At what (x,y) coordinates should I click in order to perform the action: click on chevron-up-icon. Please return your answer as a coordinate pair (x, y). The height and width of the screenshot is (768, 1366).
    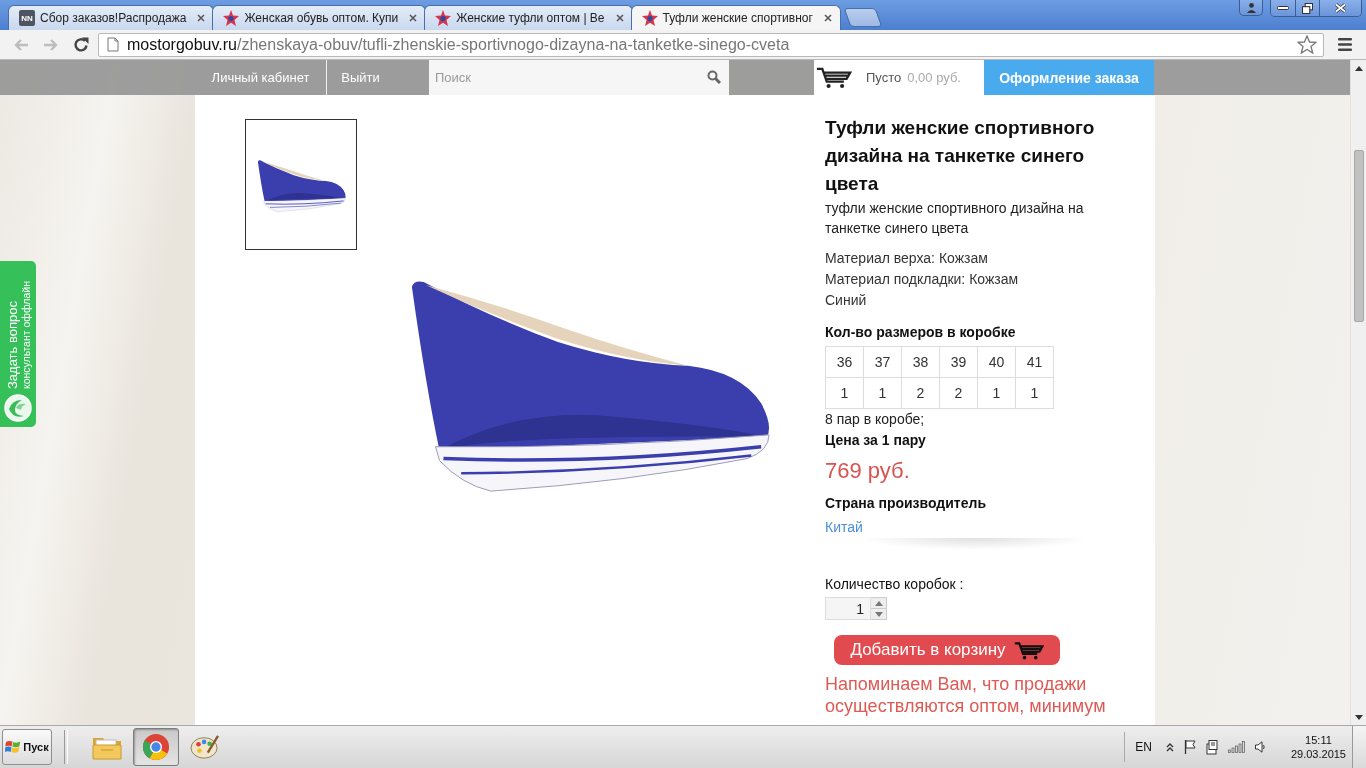
    Looking at the image, I should click on (1169, 747).